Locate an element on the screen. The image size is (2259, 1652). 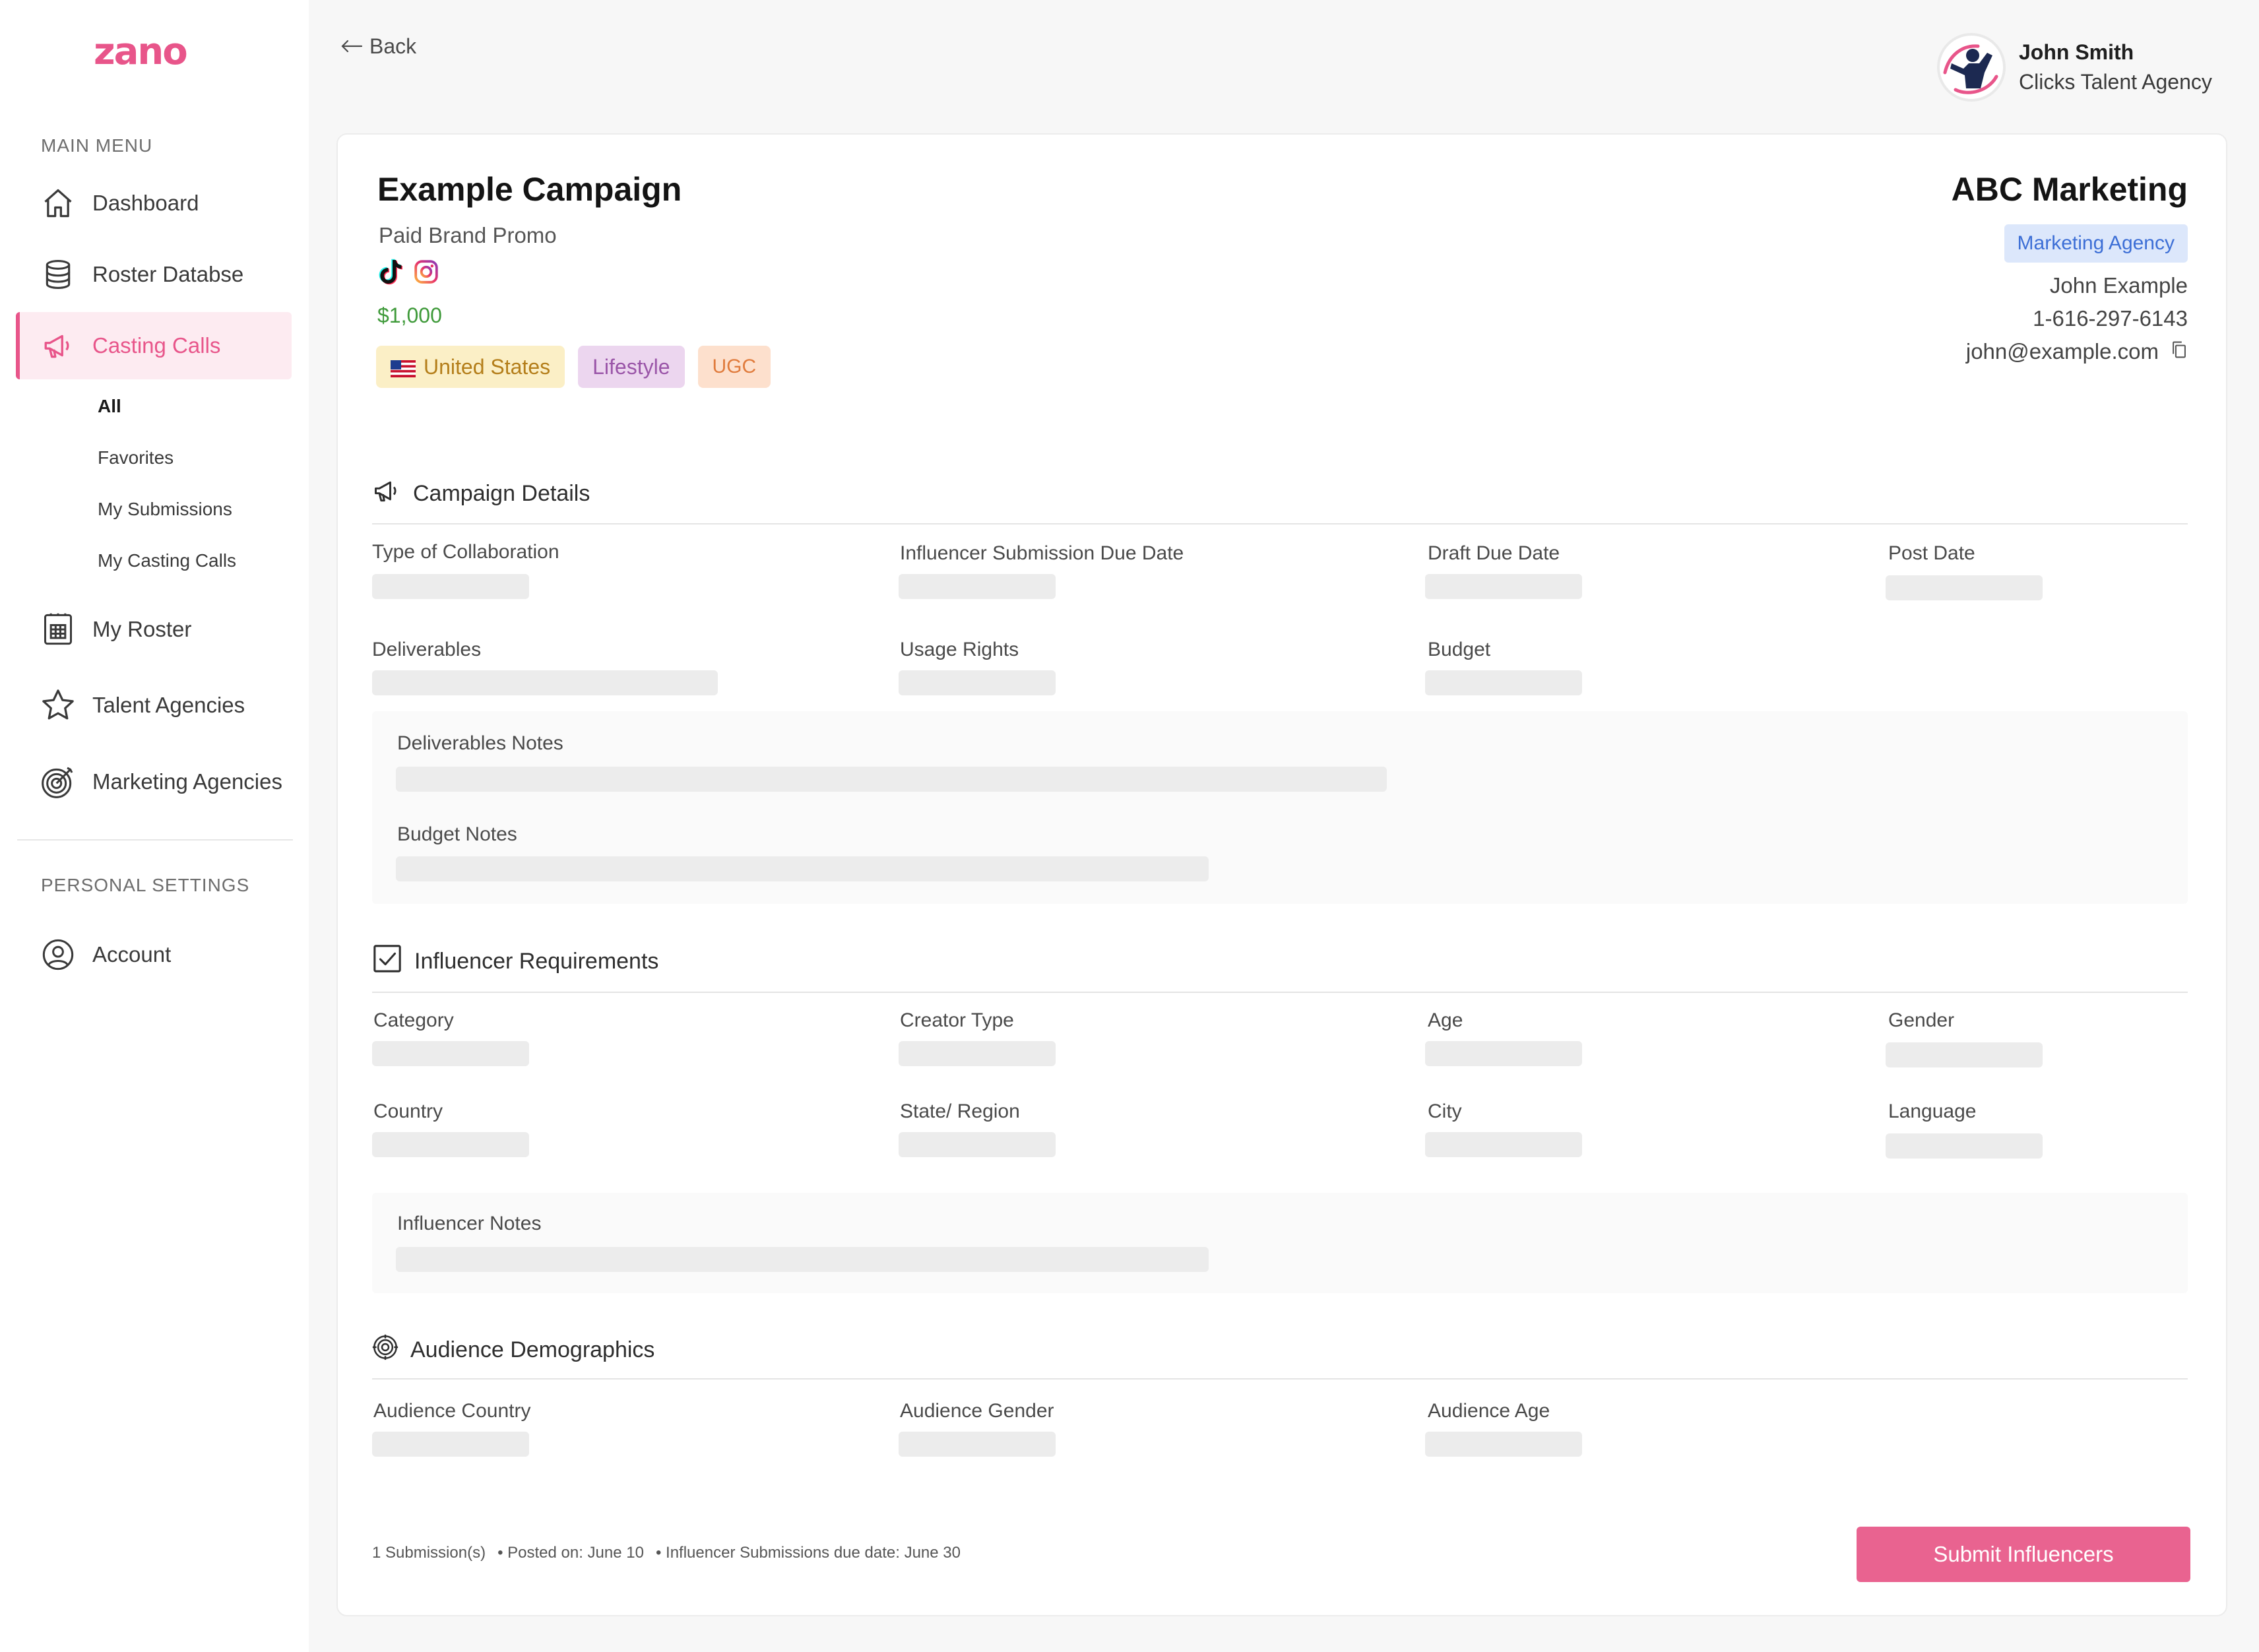
user-name: John Smith is located at coordinates (2076, 52).